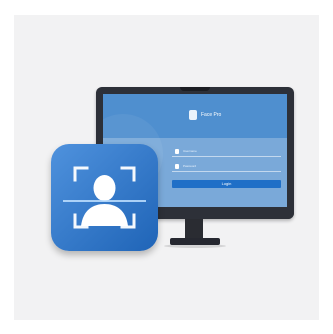 Image resolution: width=333 pixels, height=334 pixels. What do you see at coordinates (226, 152) in the screenshot?
I see `username-field: Username` at bounding box center [226, 152].